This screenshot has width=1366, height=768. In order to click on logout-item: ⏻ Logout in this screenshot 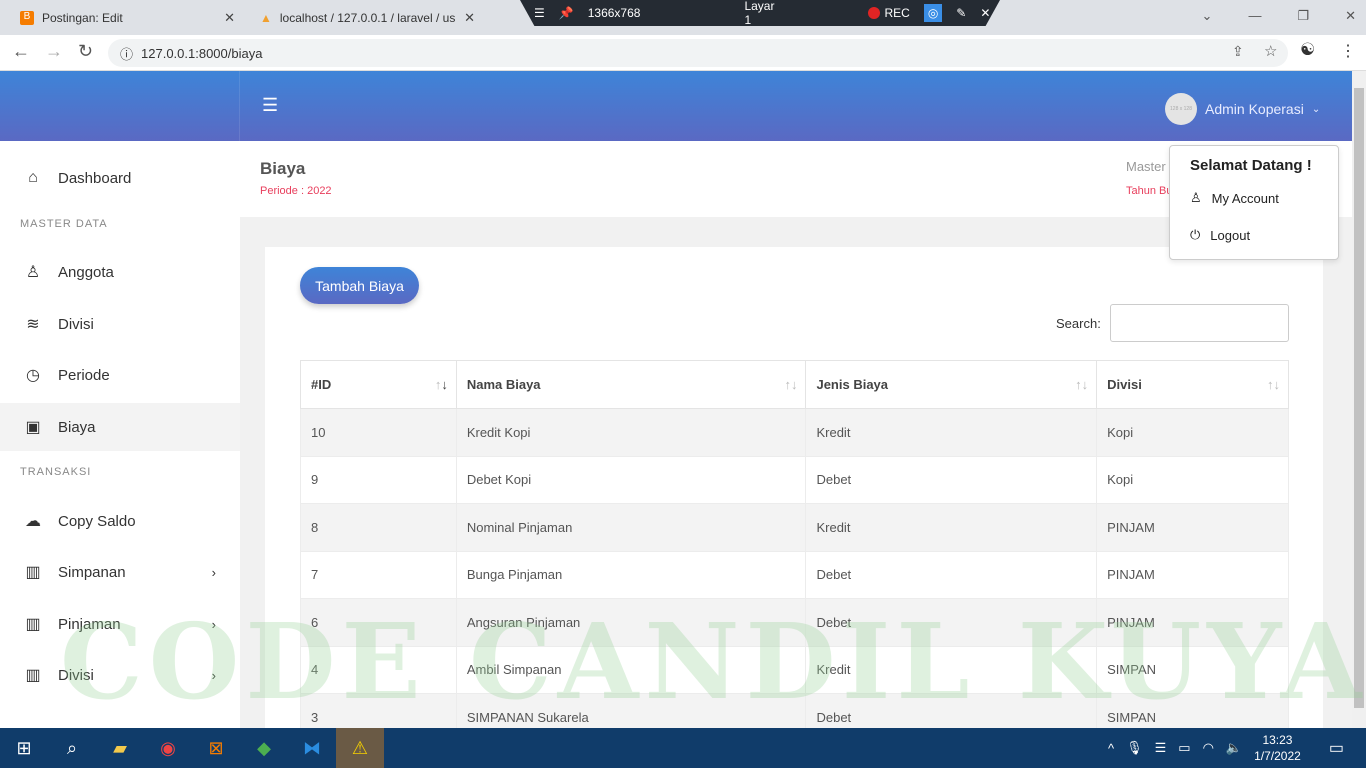, I will do `click(1220, 235)`.